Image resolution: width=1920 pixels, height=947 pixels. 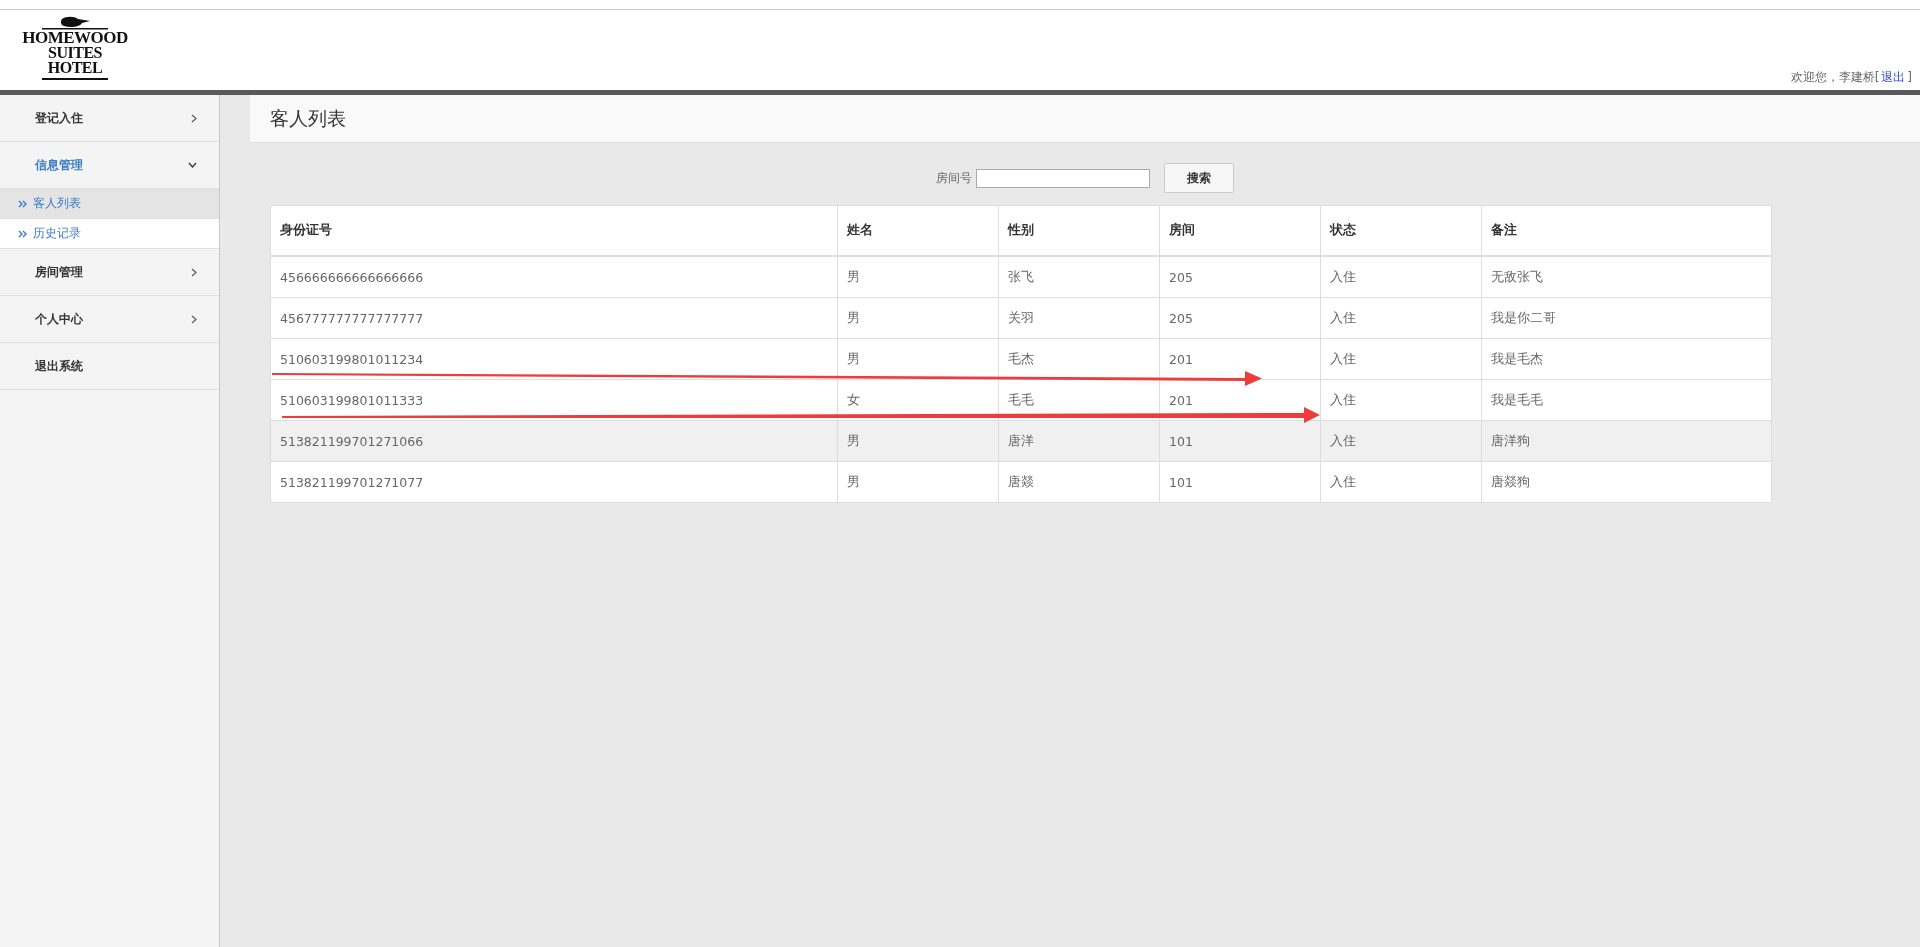 I want to click on table-cell: 456777777777777777, so click(x=554, y=318).